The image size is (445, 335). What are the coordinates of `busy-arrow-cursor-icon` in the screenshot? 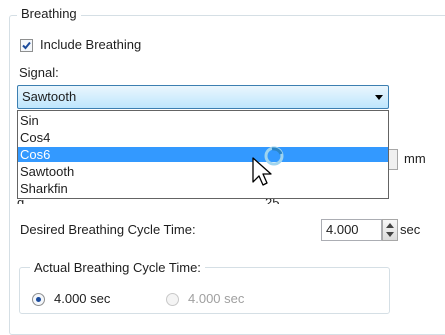 It's located at (268, 166).